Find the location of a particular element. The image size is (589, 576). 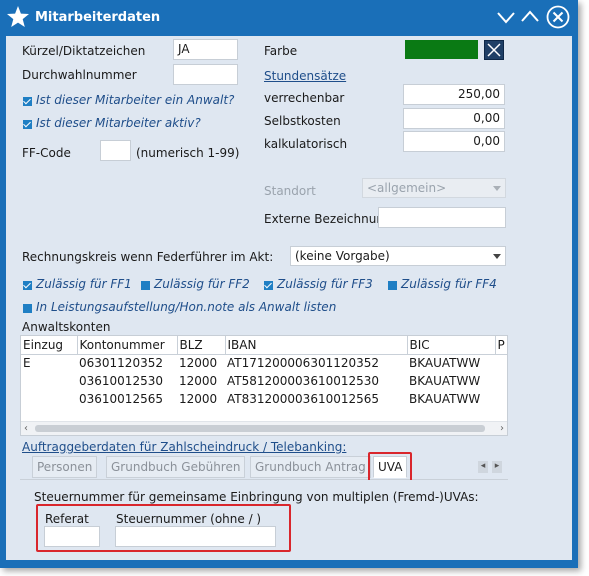

col-kontonummer: Kontonummer is located at coordinates (127, 345).